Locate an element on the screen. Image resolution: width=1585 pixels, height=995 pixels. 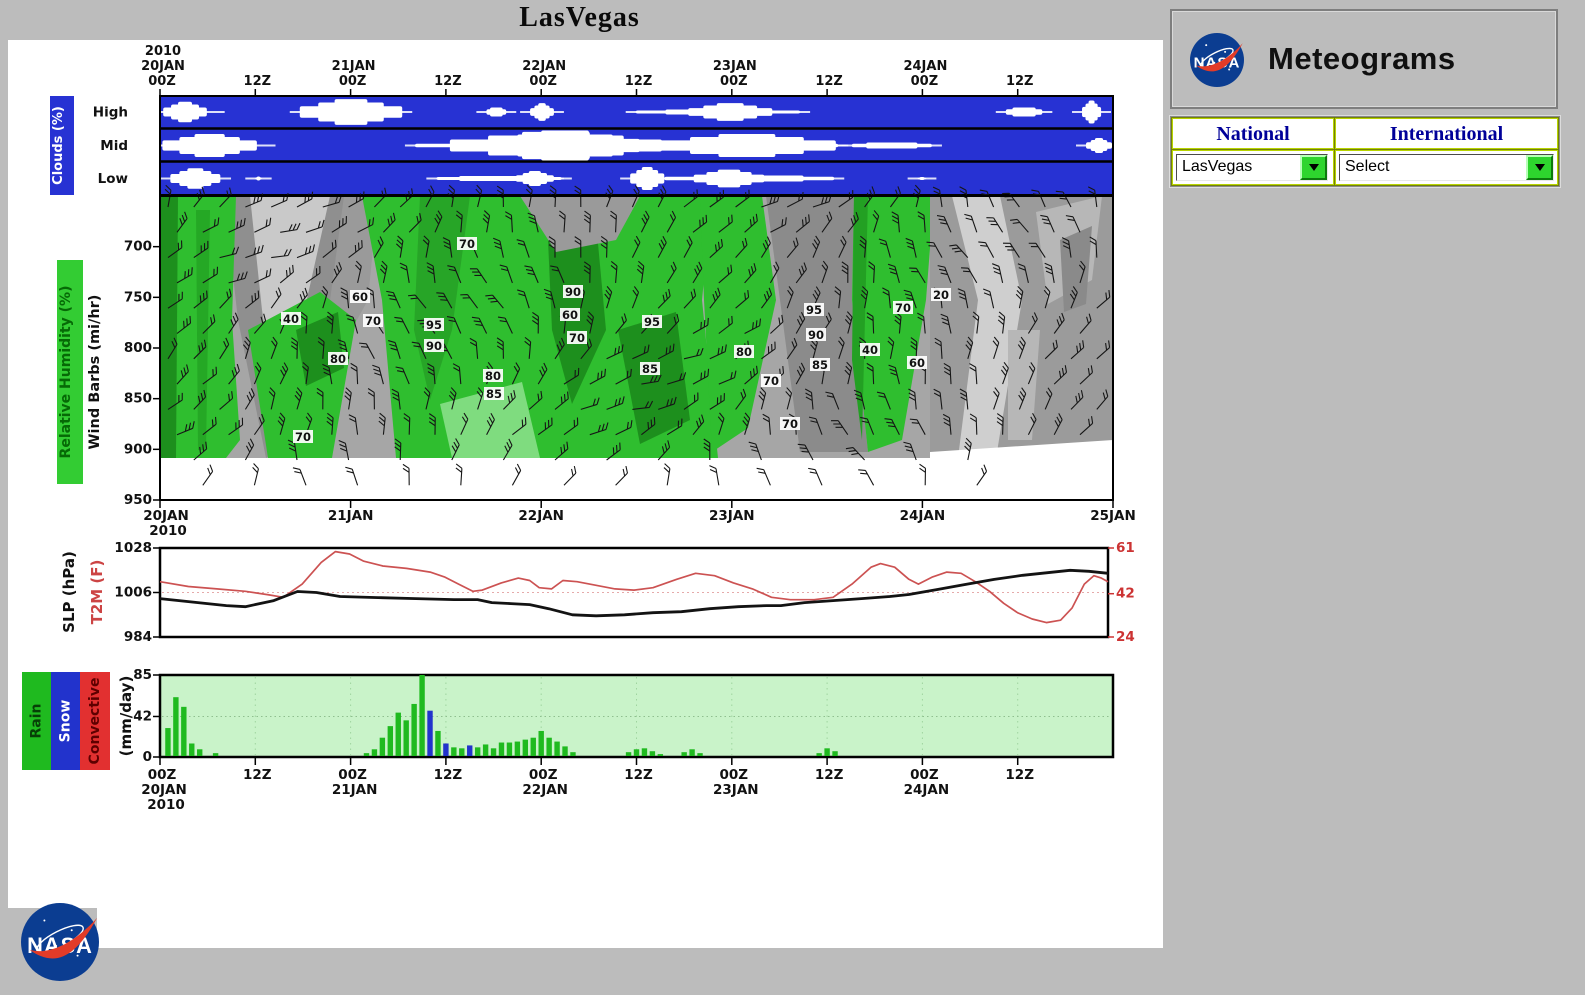
brand-title: Meteograms is located at coordinates (1362, 58).